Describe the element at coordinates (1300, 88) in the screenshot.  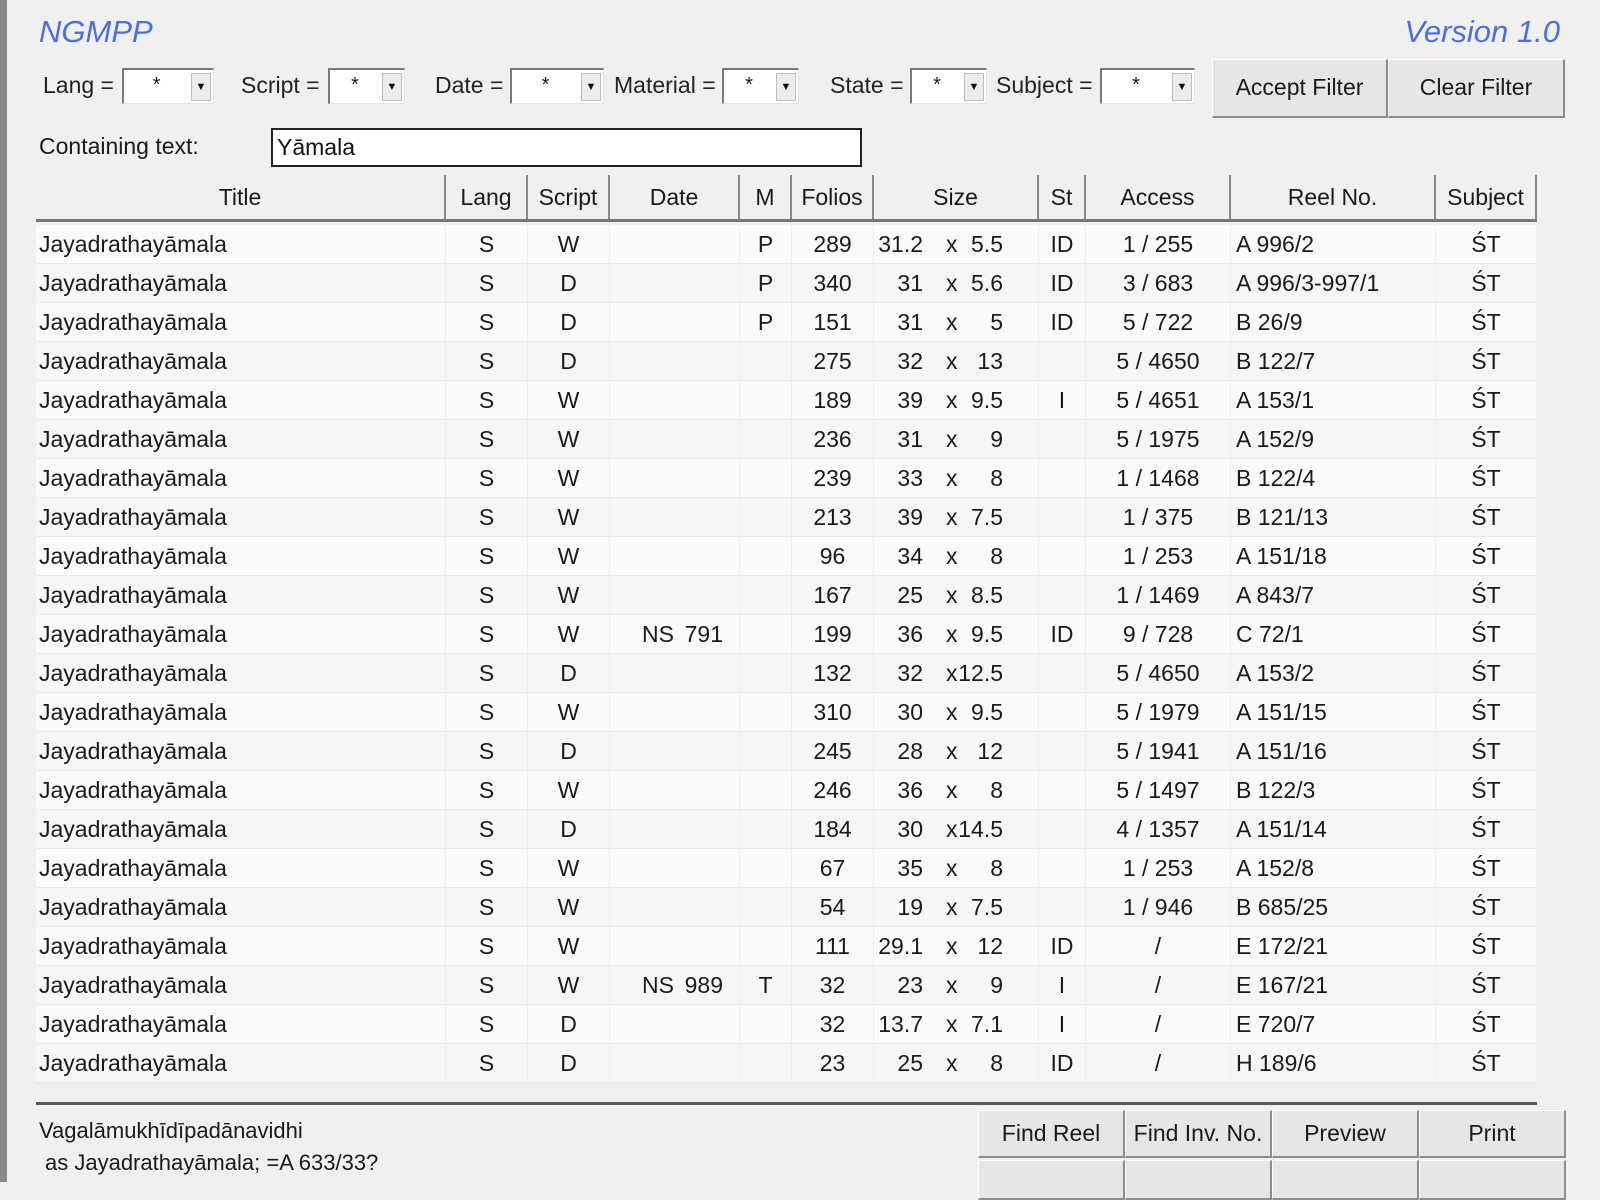
I see `accept-filter-button: Accept Filter` at that location.